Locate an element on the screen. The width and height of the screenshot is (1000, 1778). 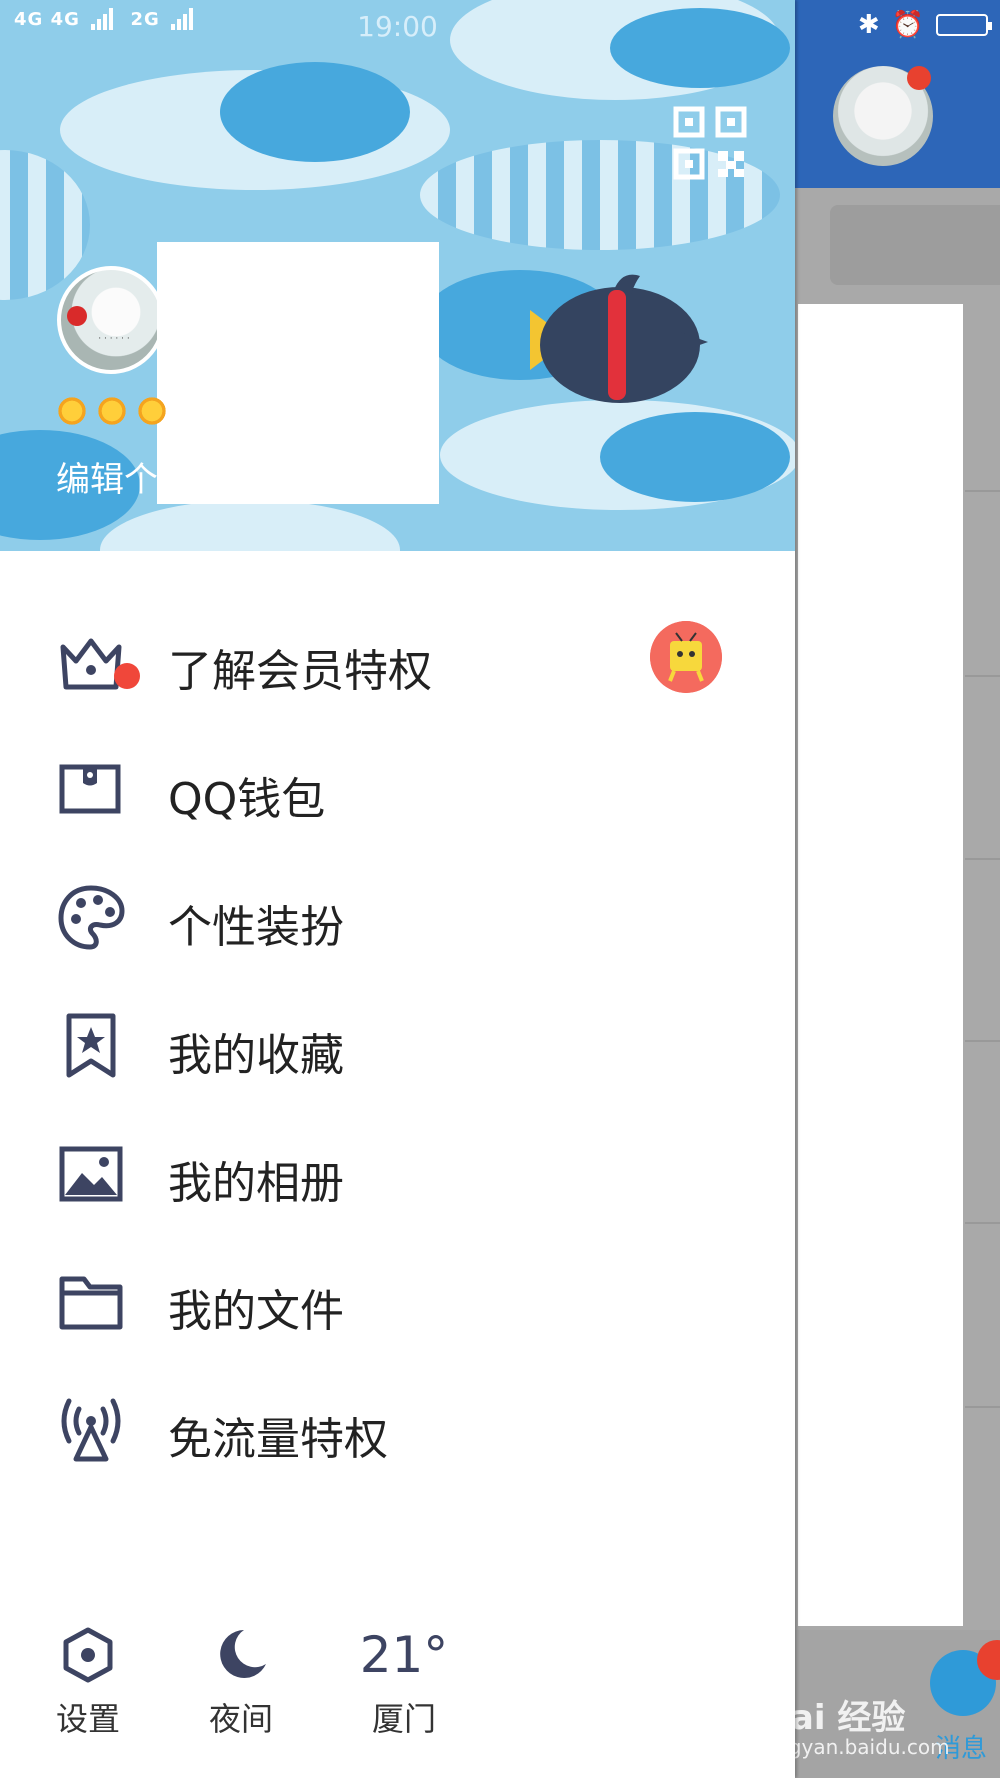
menu-item-vip-privileges: 了解会员特权 is located at coordinates (397, 662).